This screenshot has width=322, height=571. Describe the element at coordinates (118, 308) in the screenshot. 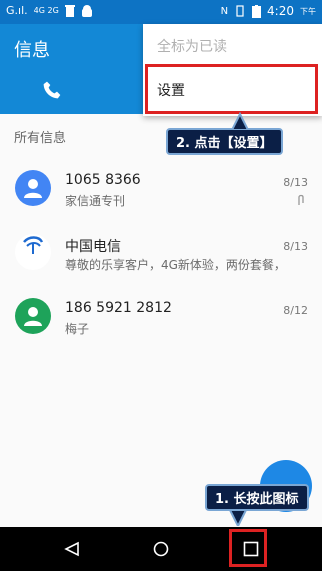

I see `conversation-name: 186 5921 2812` at that location.